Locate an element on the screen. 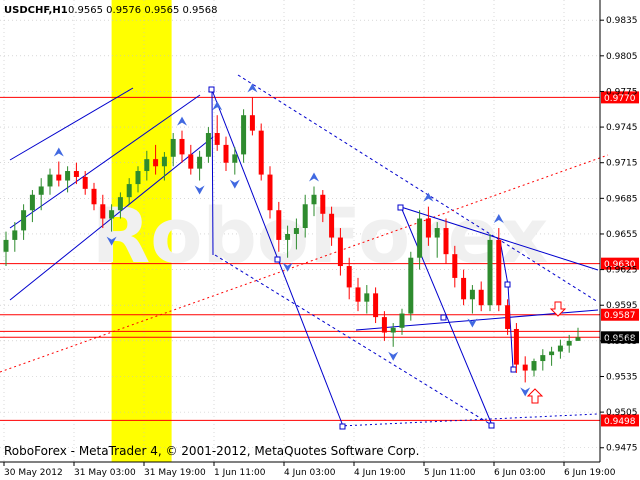  price-tick-label: 0.9625 is located at coordinates (622, 271).